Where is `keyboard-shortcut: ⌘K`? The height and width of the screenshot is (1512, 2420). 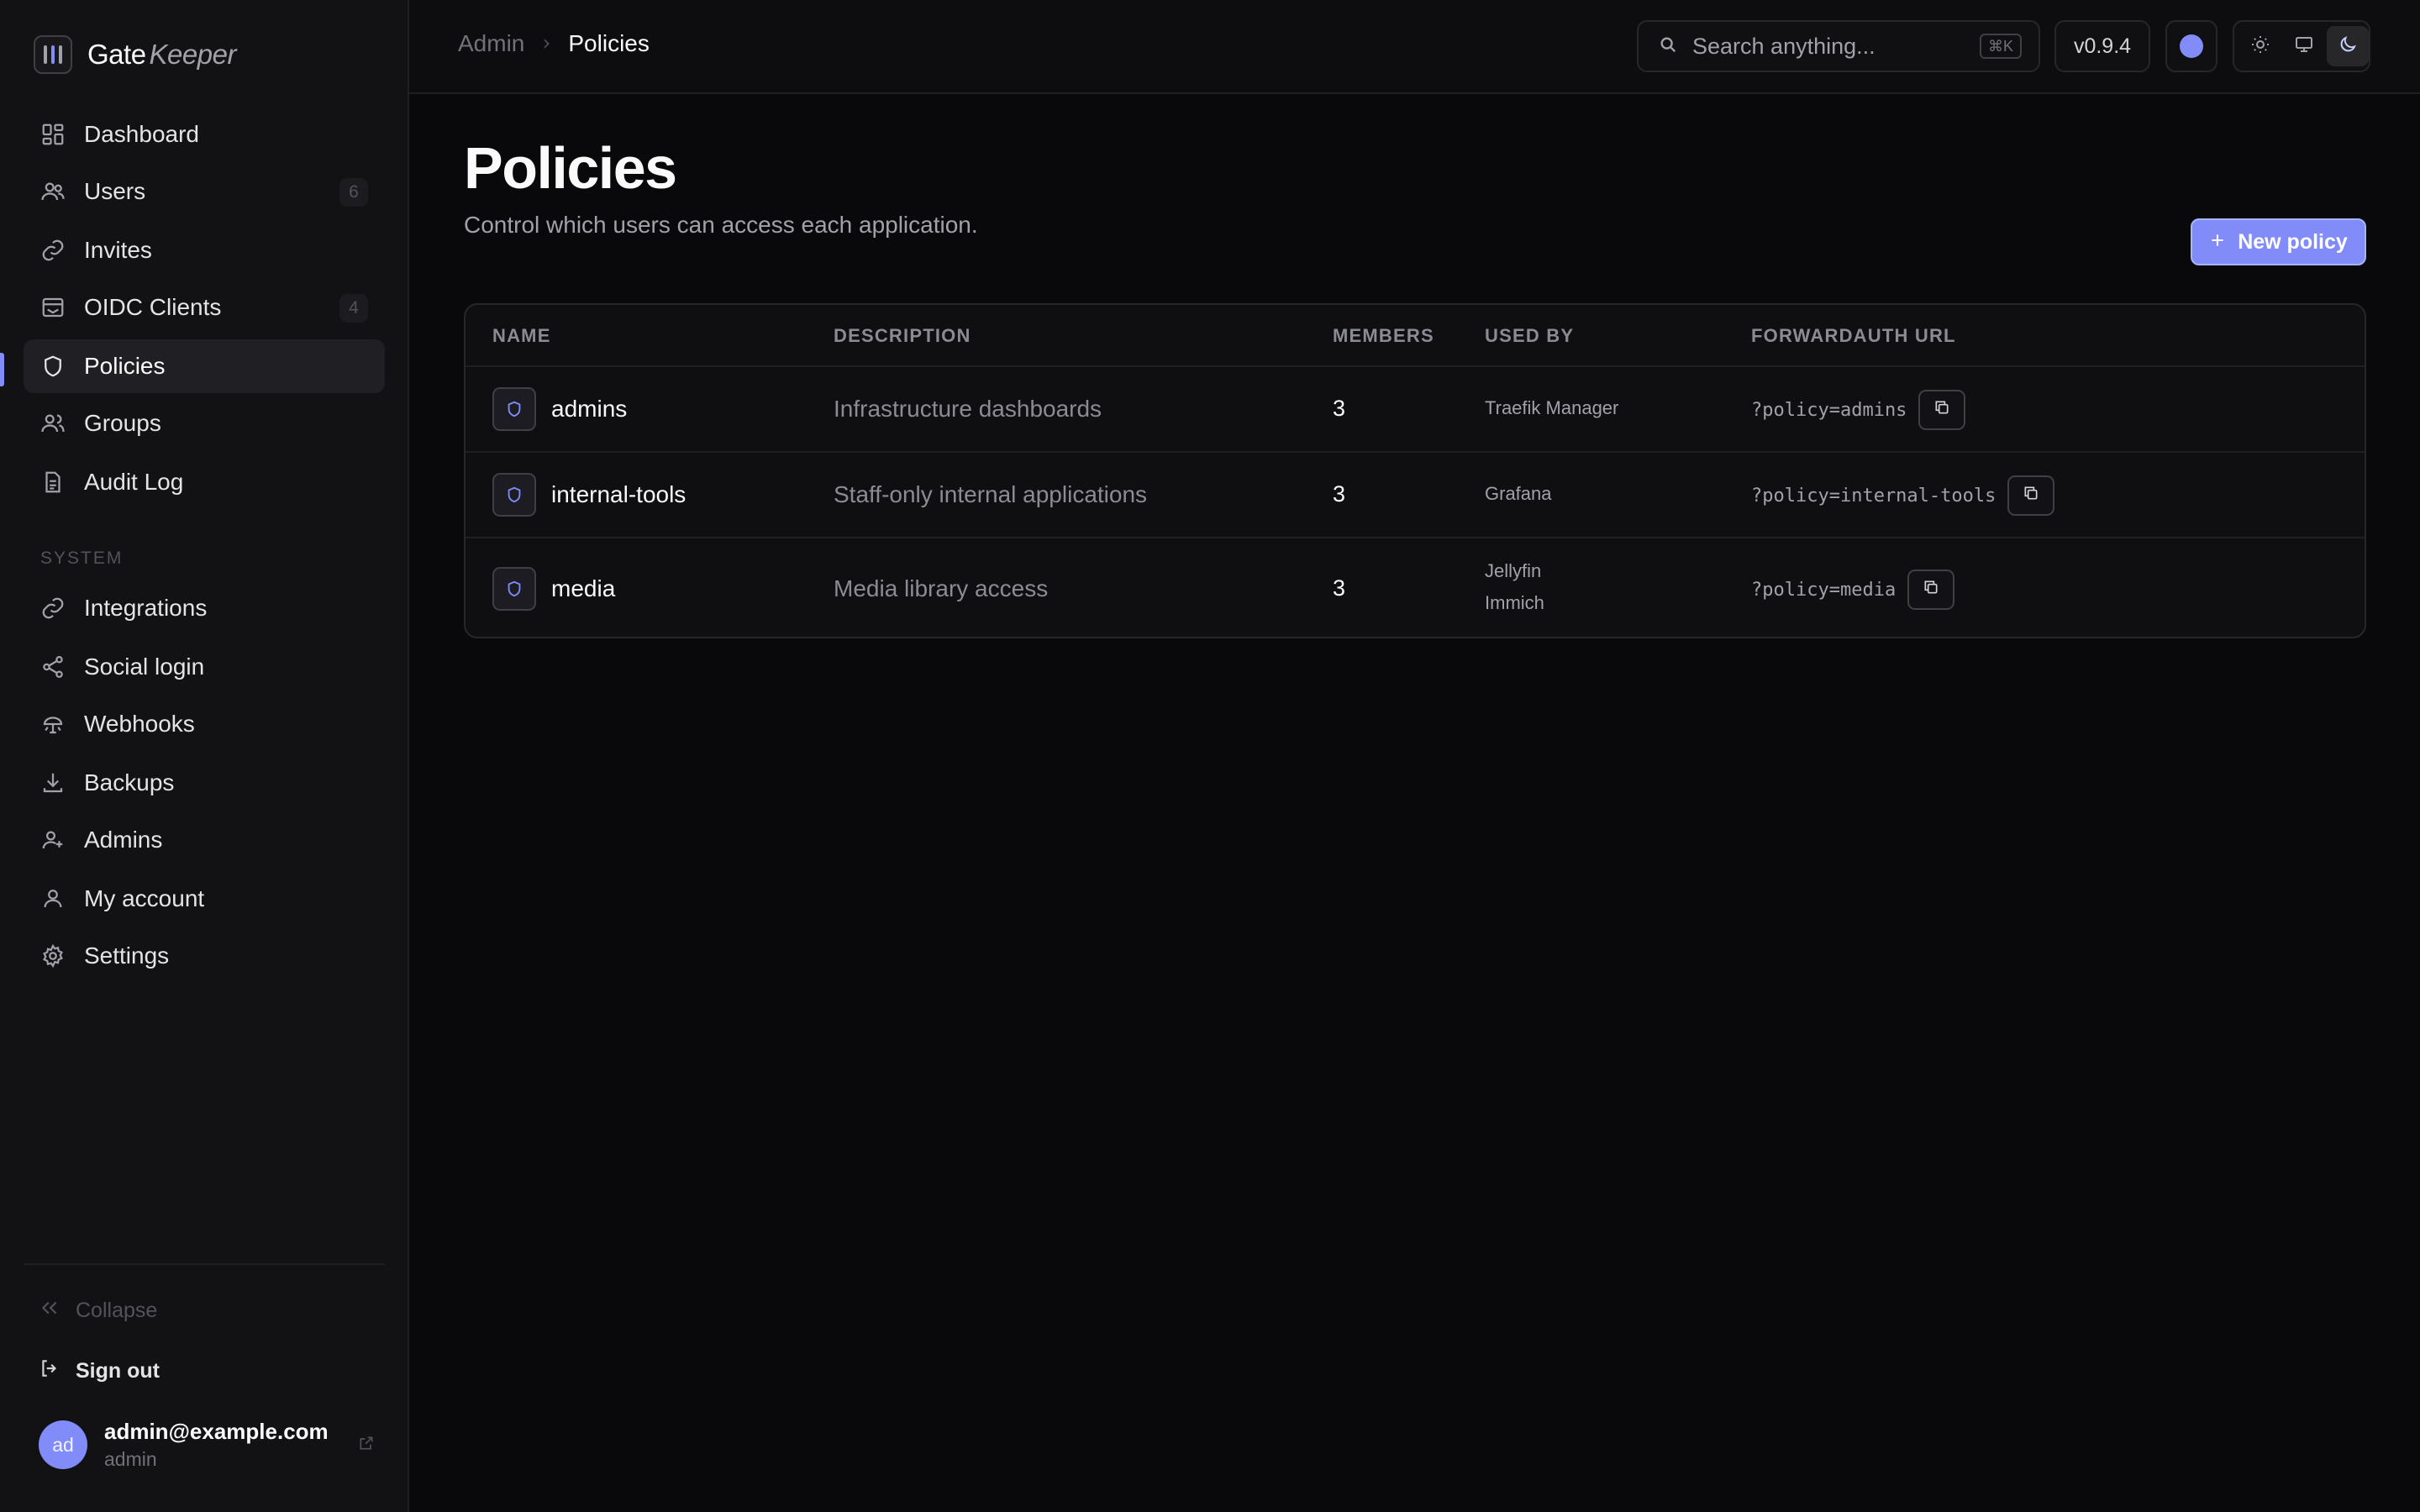 keyboard-shortcut: ⌘K is located at coordinates (2000, 46).